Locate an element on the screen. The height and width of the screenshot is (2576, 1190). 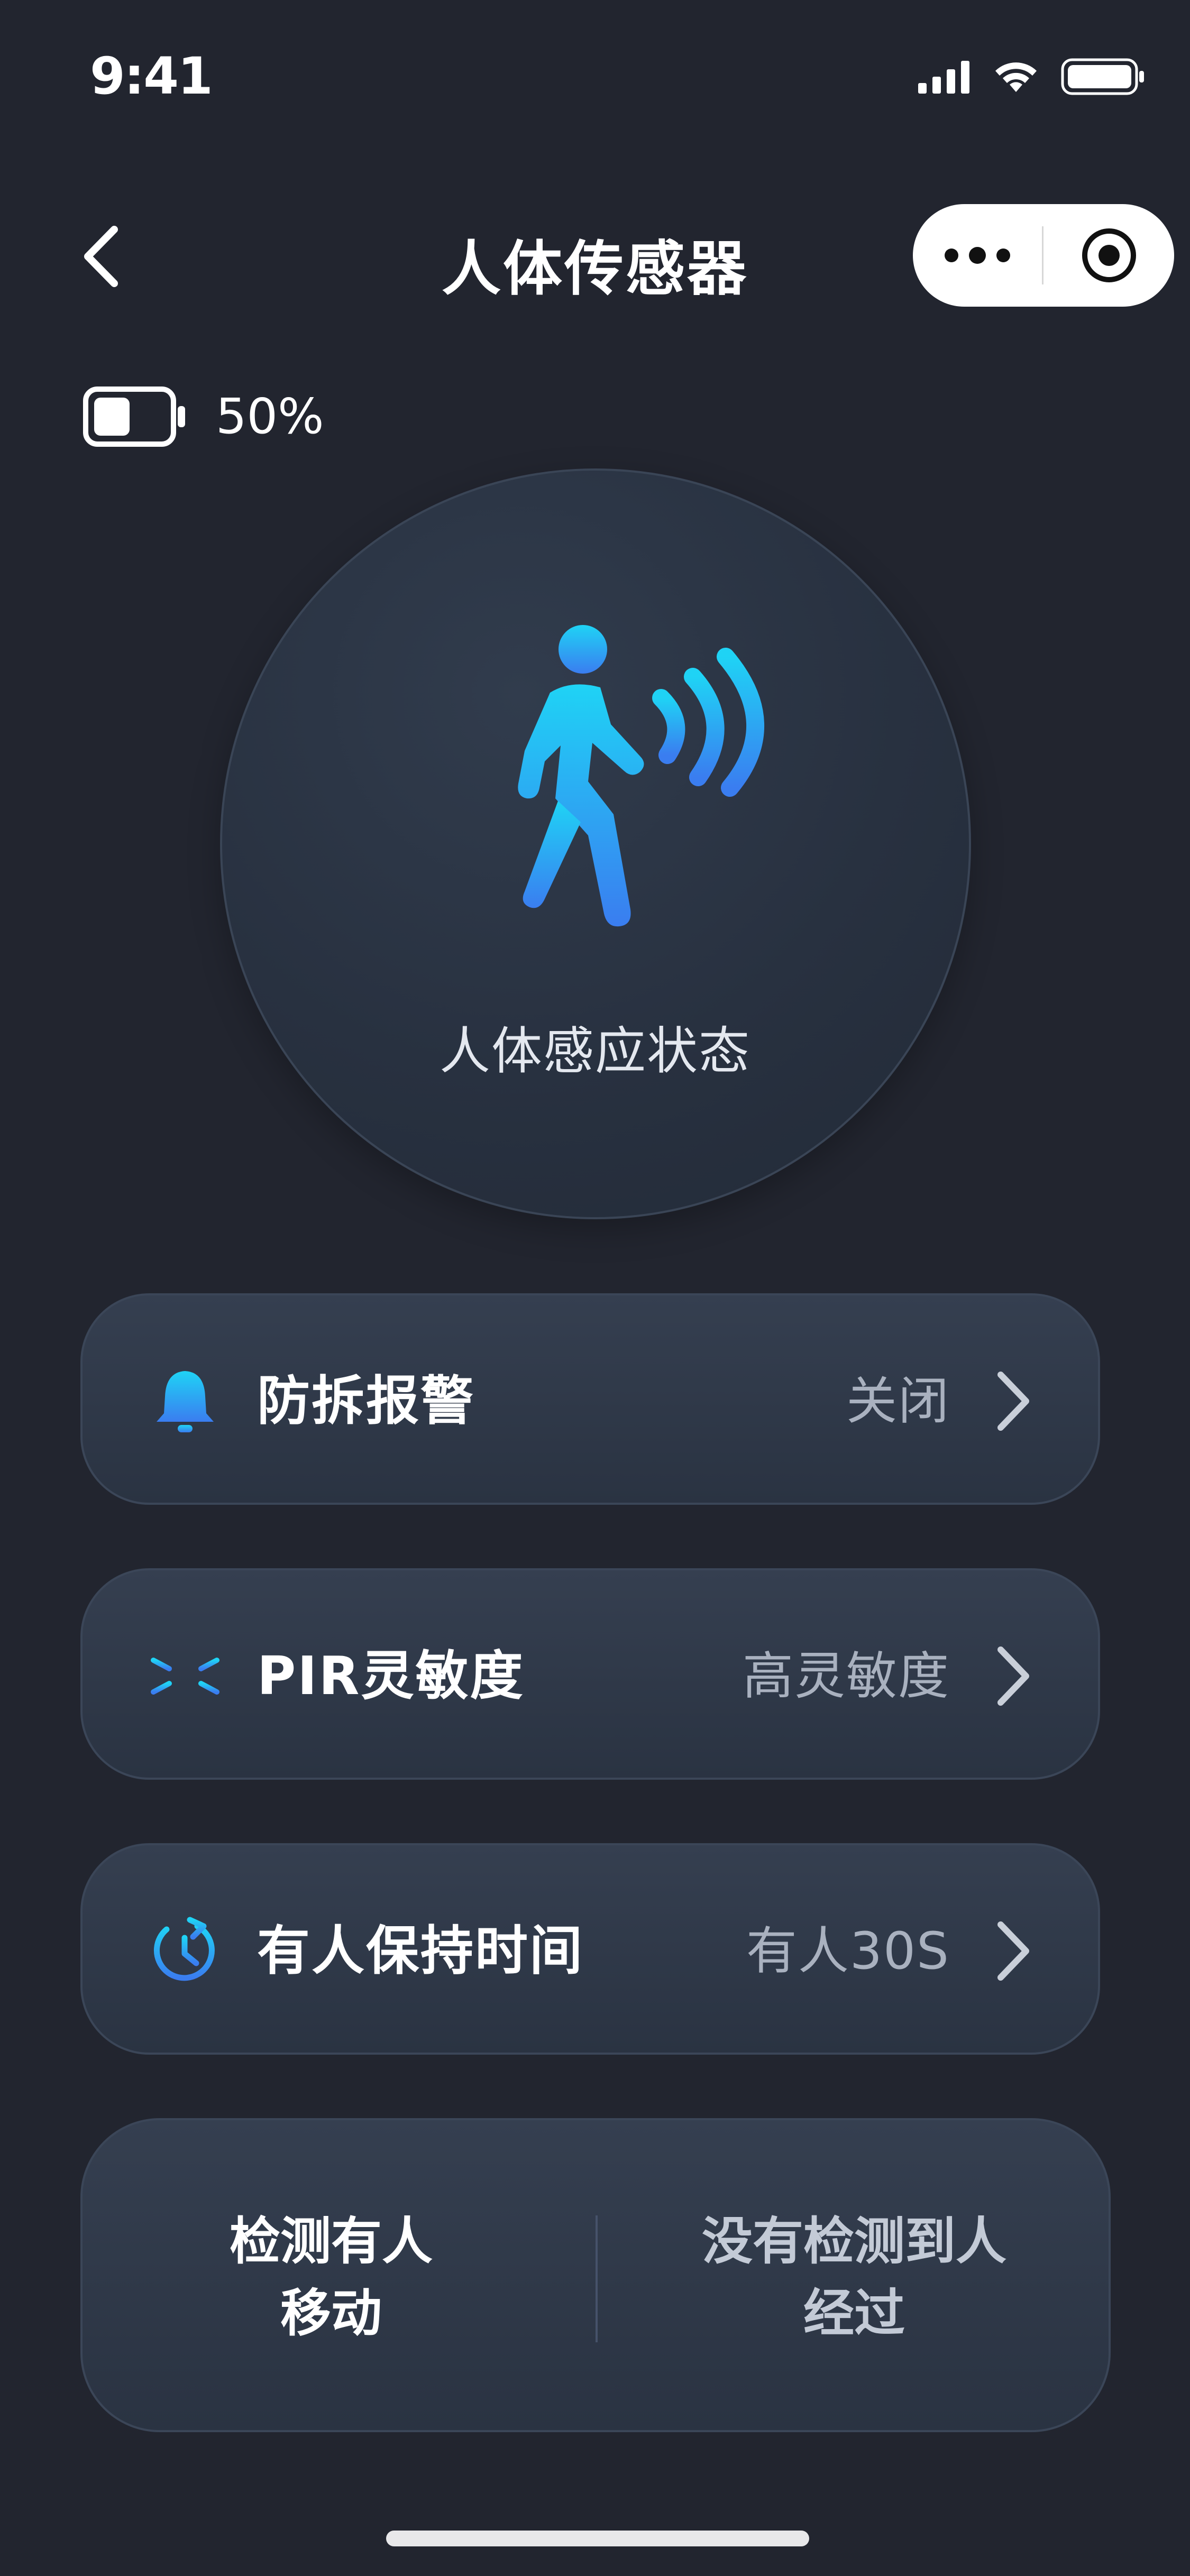
no-person-line1: 没有检测到人 is located at coordinates (854, 2241).